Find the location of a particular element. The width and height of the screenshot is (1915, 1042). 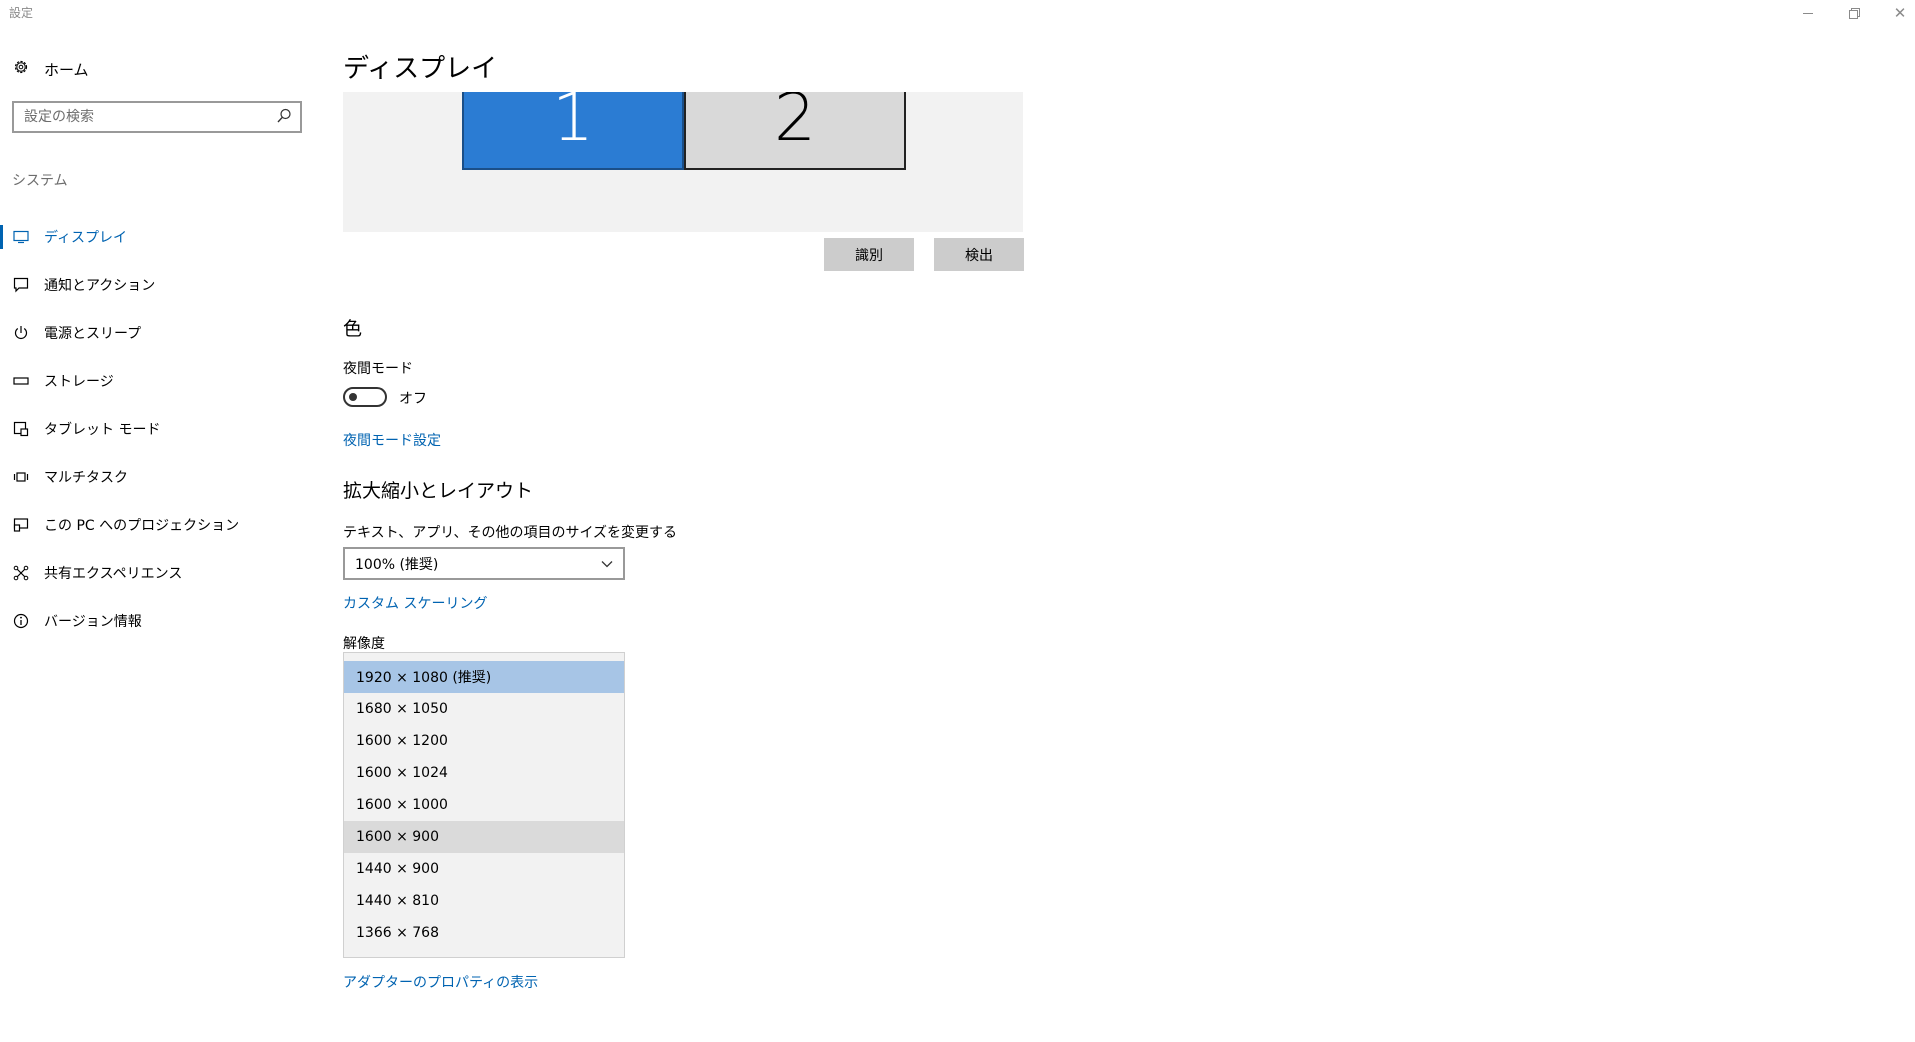

scale-dropdown: 100% (推奨) is located at coordinates (484, 563).